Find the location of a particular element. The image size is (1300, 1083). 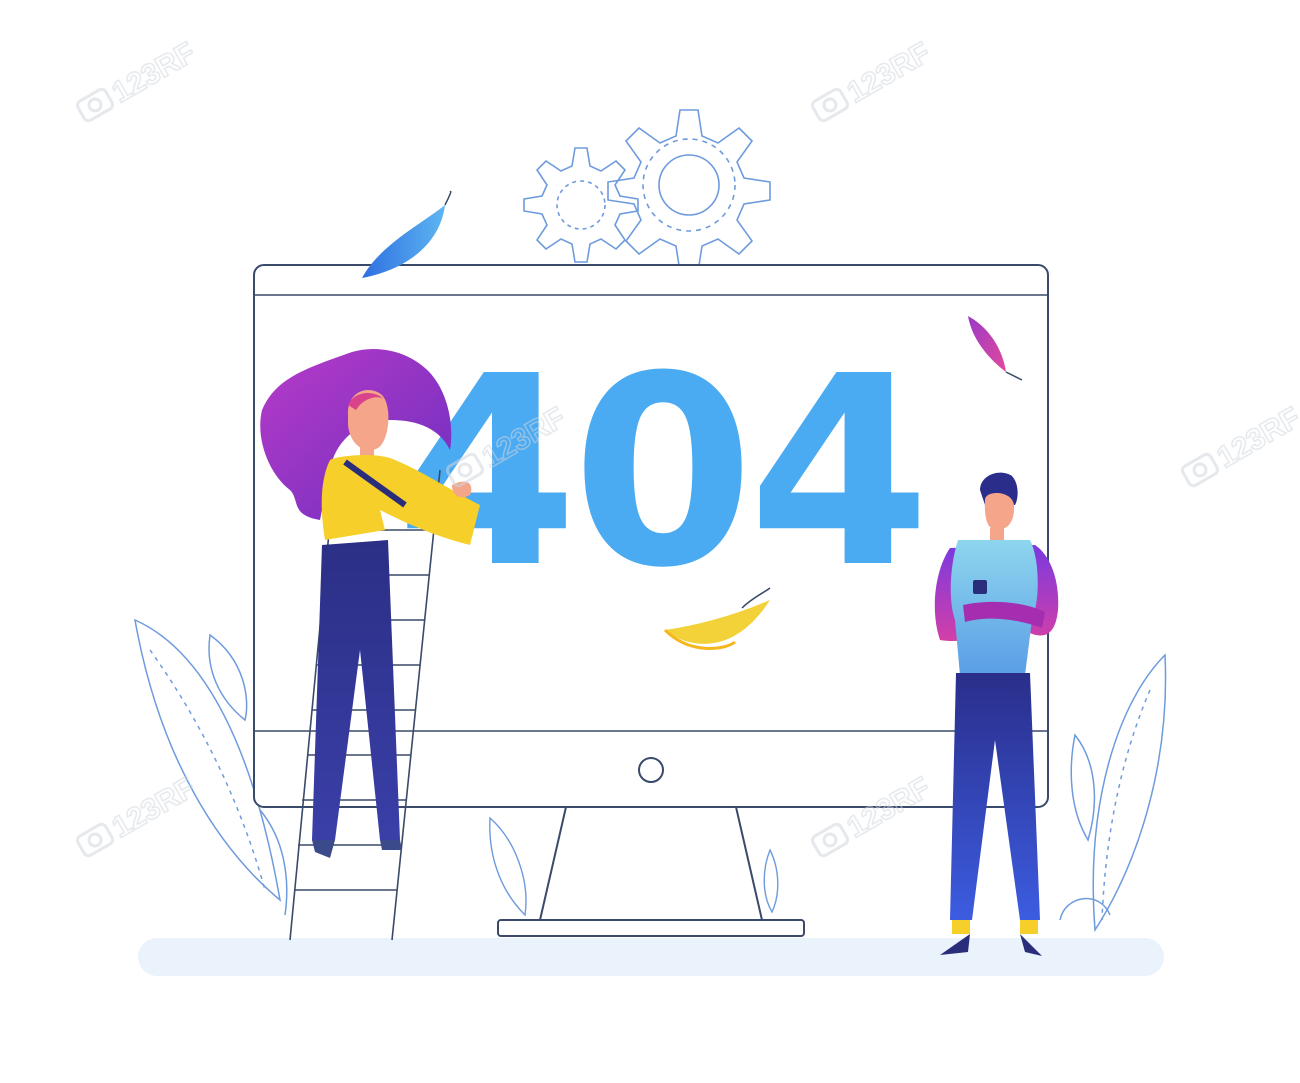

monitor-stand is located at coordinates (651, 863).